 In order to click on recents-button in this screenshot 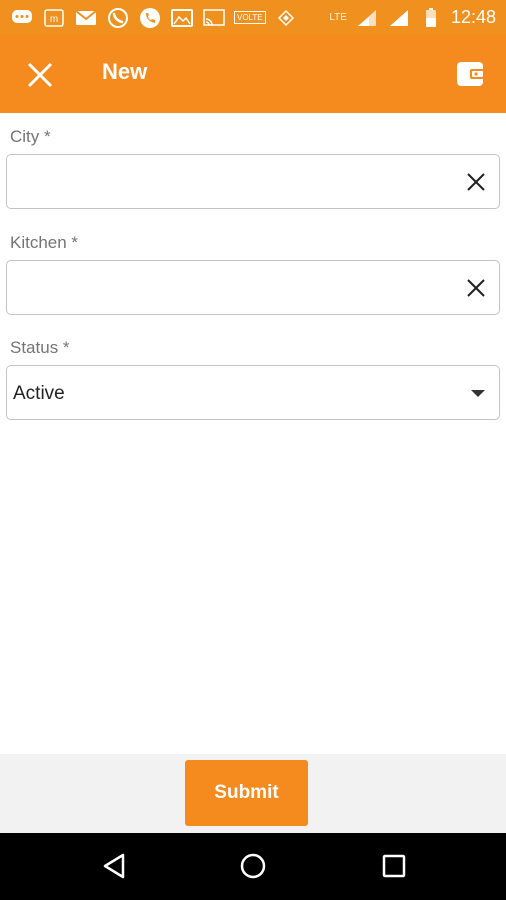, I will do `click(394, 866)`.